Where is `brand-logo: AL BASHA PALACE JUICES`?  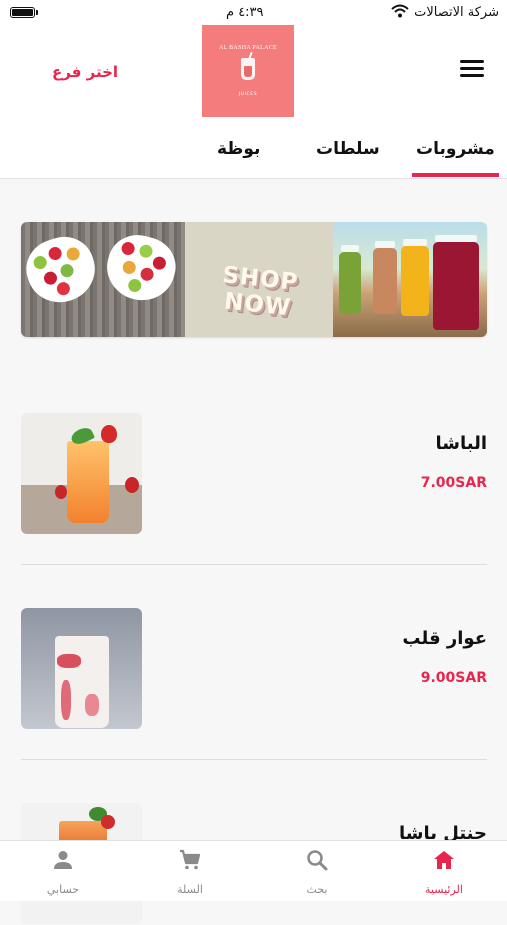
brand-logo: AL BASHA PALACE JUICES is located at coordinates (248, 71).